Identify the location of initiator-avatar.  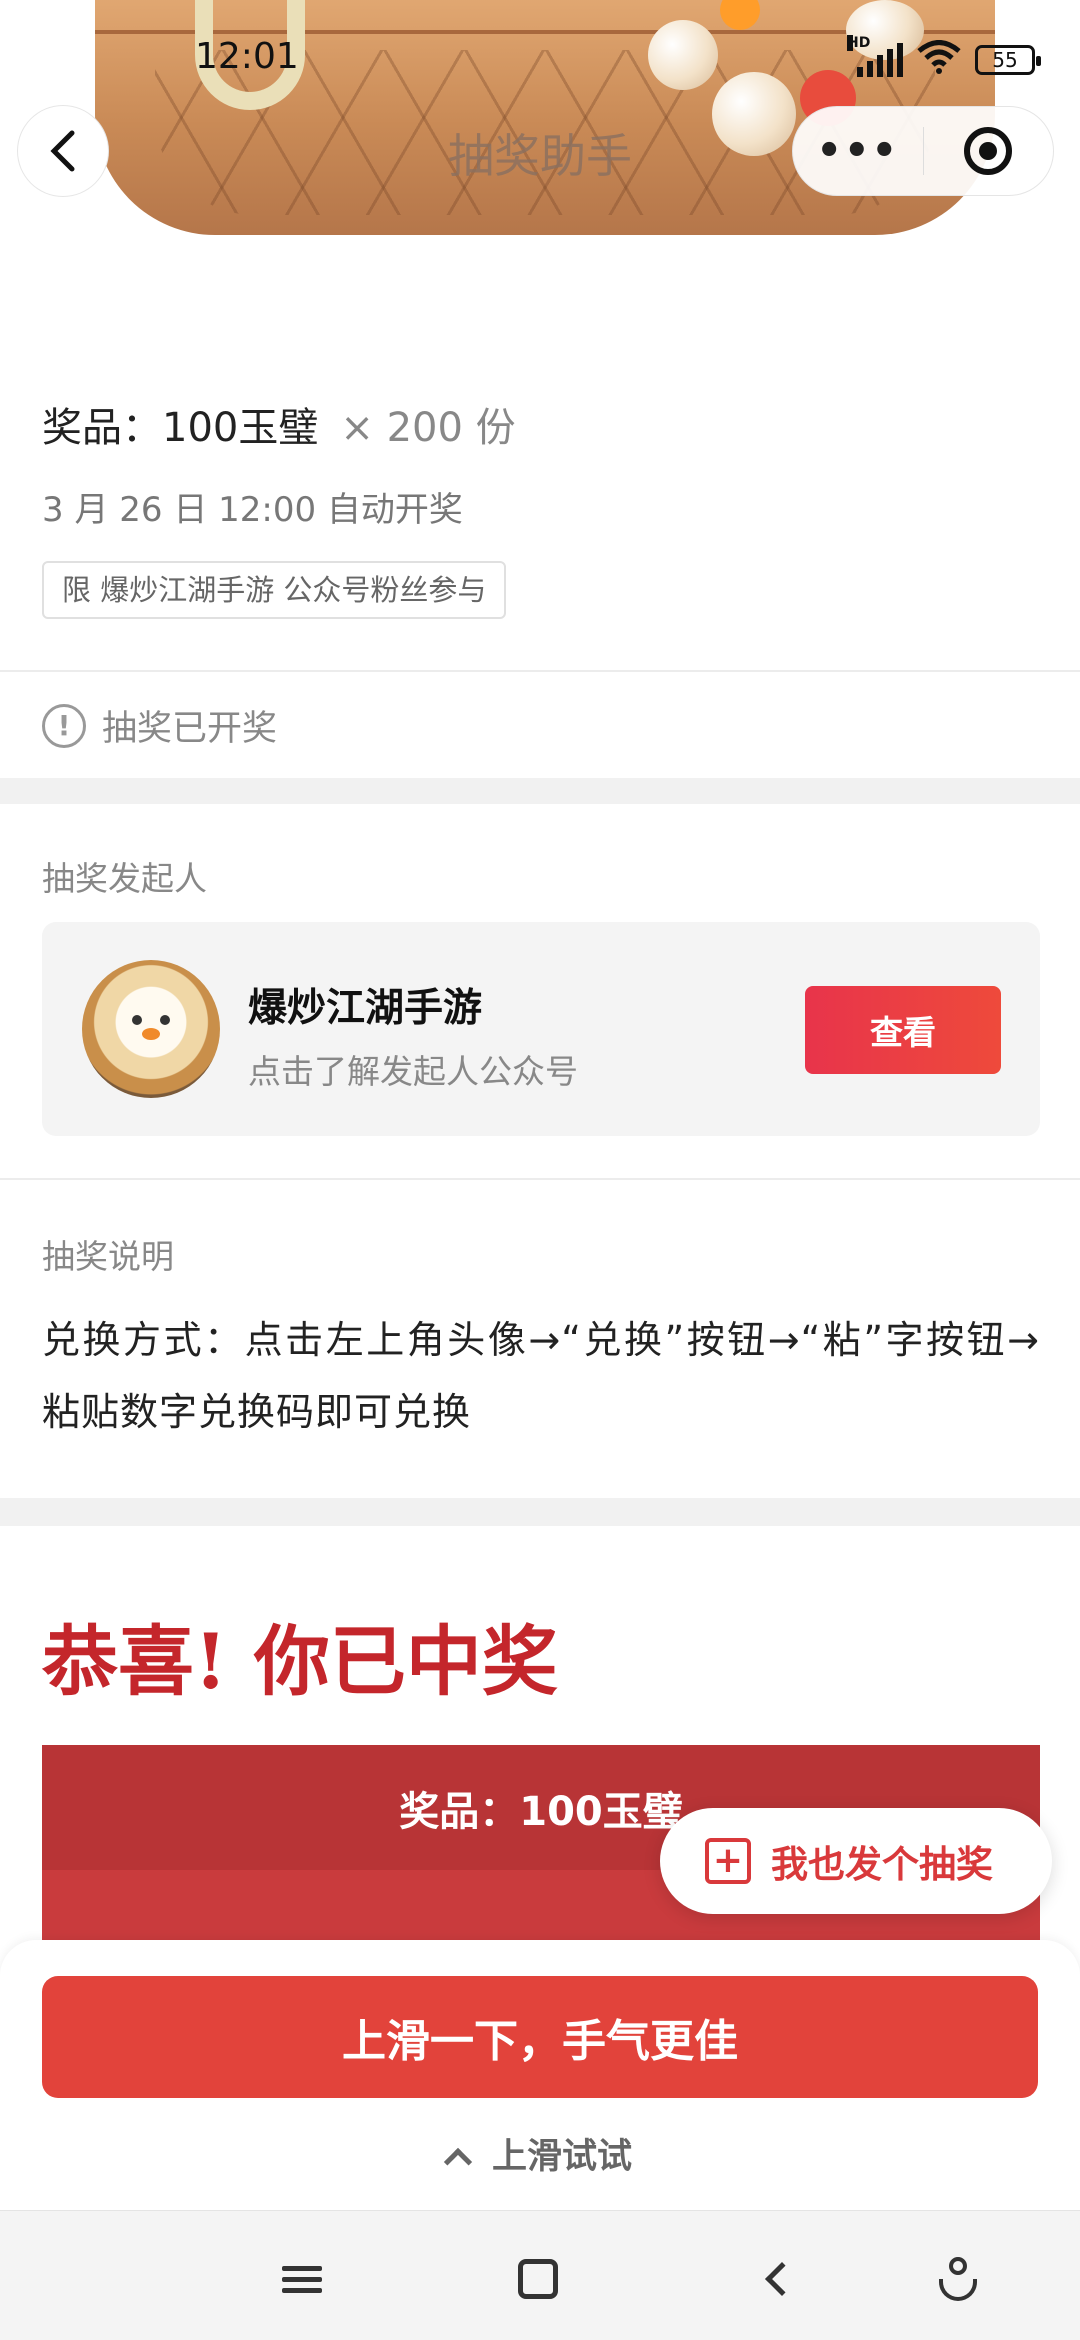
(151, 1029).